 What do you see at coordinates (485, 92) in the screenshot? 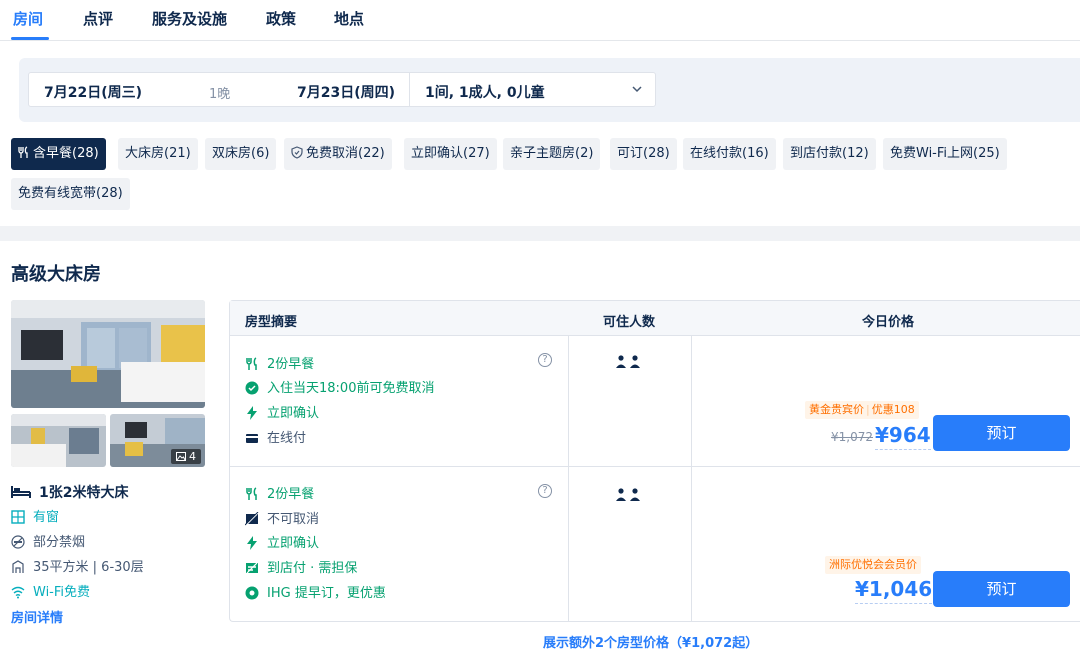
I see `guests-selector: 1间, 1成人, 0儿童` at bounding box center [485, 92].